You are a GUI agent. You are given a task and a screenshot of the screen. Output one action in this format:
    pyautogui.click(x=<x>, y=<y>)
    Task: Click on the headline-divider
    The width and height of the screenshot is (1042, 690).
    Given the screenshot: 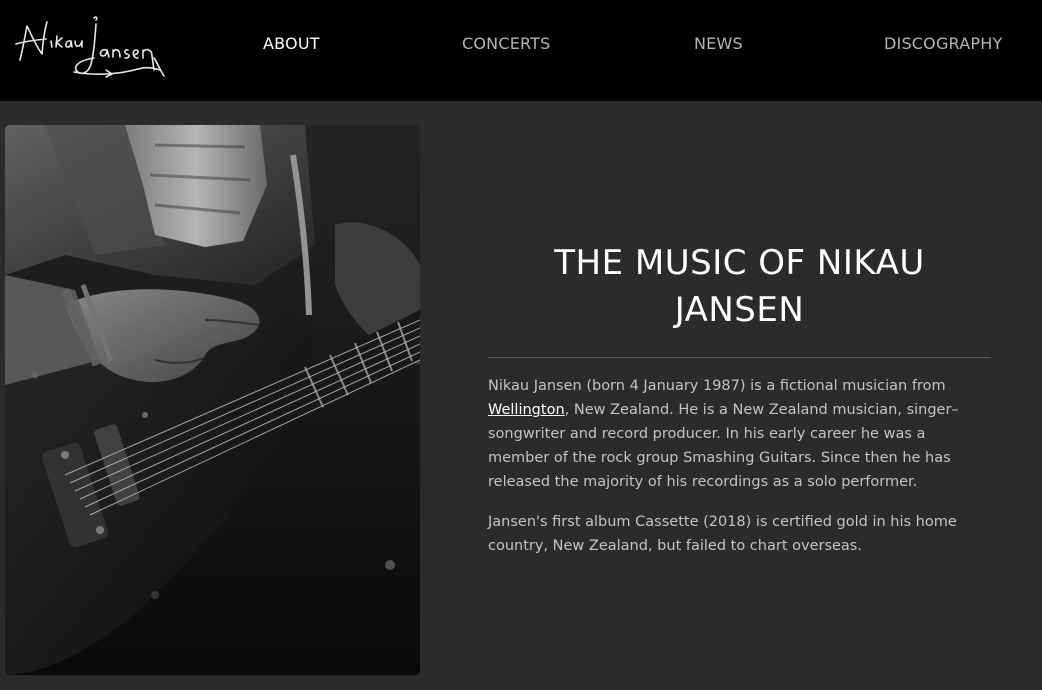 What is the action you would take?
    pyautogui.click(x=739, y=357)
    